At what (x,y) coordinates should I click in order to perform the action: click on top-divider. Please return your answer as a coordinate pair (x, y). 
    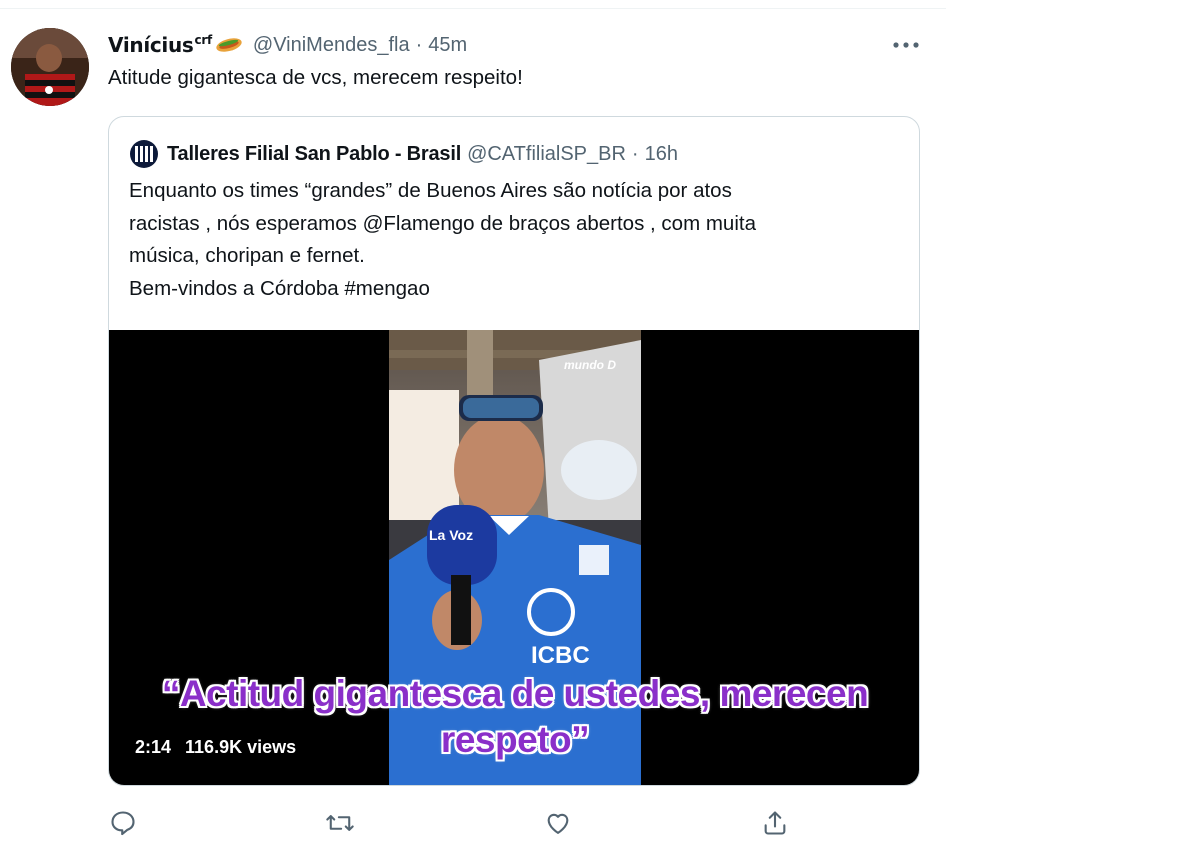
    Looking at the image, I should click on (473, 8).